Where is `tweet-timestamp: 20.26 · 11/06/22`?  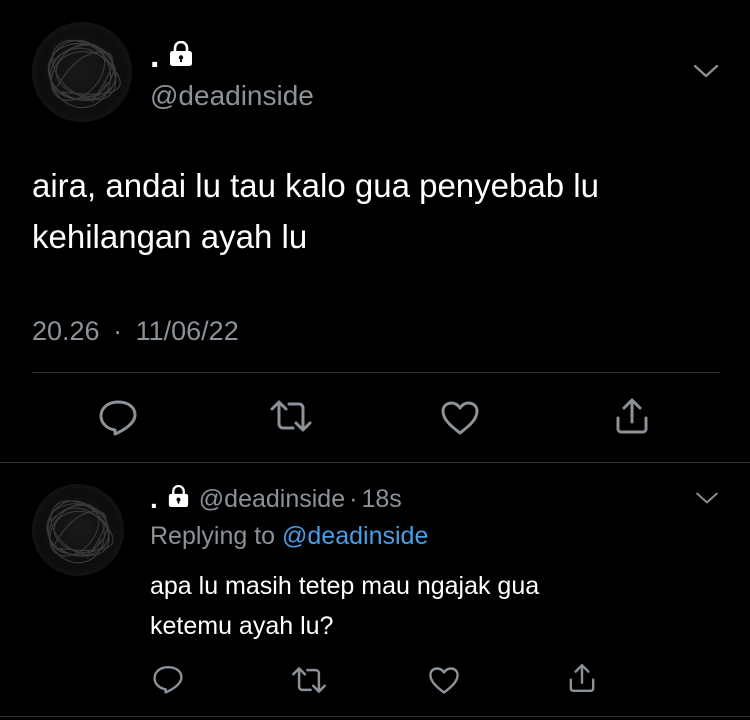
tweet-timestamp: 20.26 · 11/06/22 is located at coordinates (135, 331).